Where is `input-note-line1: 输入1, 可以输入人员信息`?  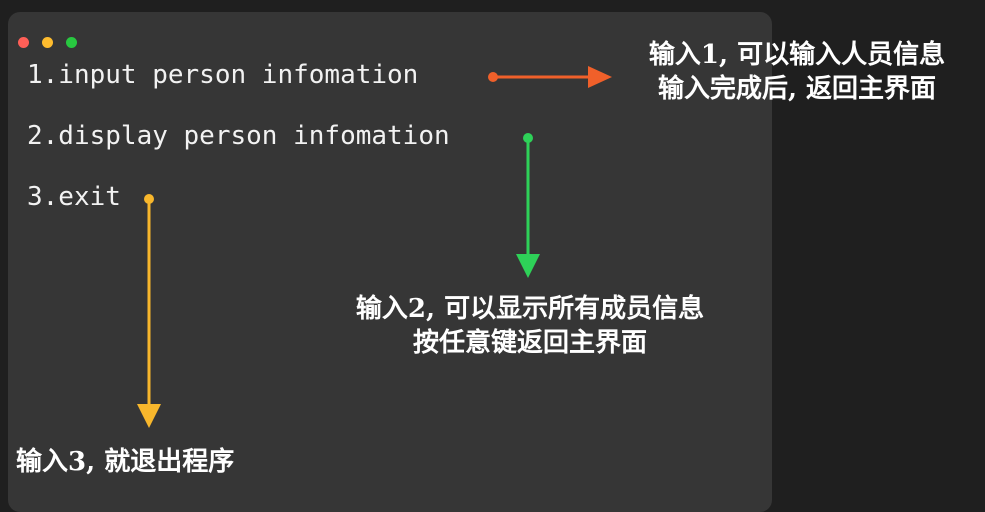 input-note-line1: 输入1, 可以输入人员信息 is located at coordinates (797, 55).